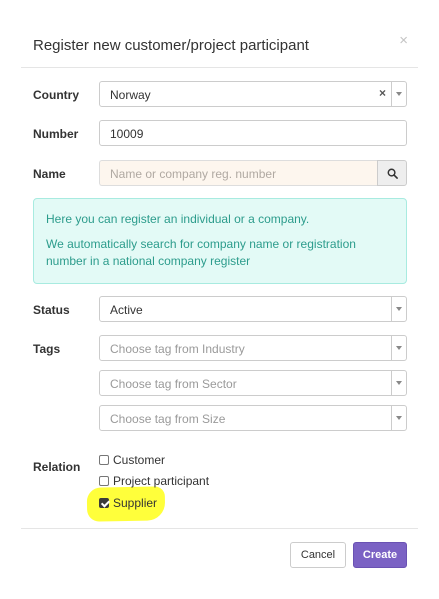  I want to click on status-select: Active, so click(253, 309).